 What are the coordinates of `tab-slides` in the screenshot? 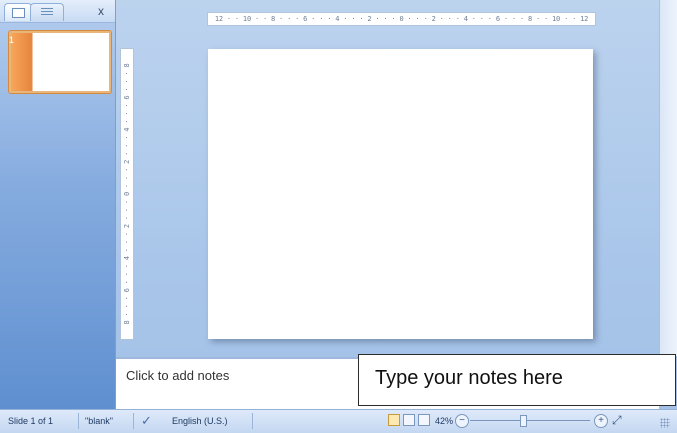 It's located at (18, 12).